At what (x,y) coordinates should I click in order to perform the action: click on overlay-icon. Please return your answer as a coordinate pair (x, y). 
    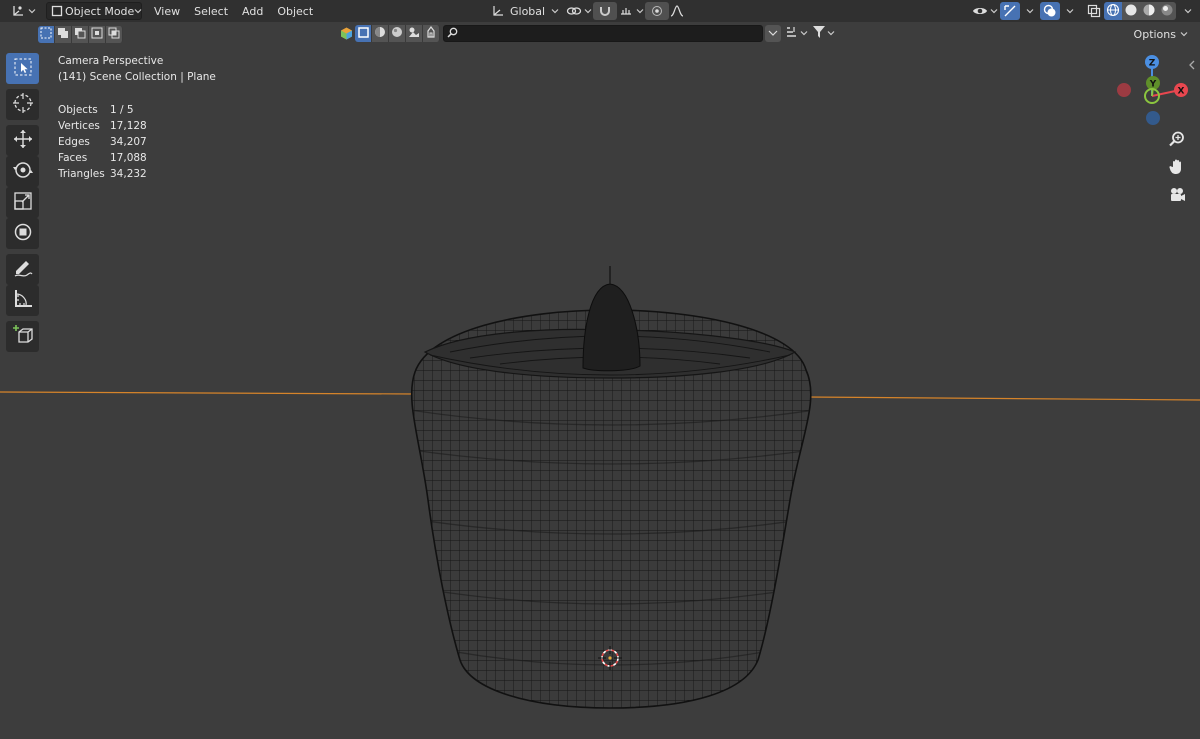
    Looking at the image, I should click on (1050, 11).